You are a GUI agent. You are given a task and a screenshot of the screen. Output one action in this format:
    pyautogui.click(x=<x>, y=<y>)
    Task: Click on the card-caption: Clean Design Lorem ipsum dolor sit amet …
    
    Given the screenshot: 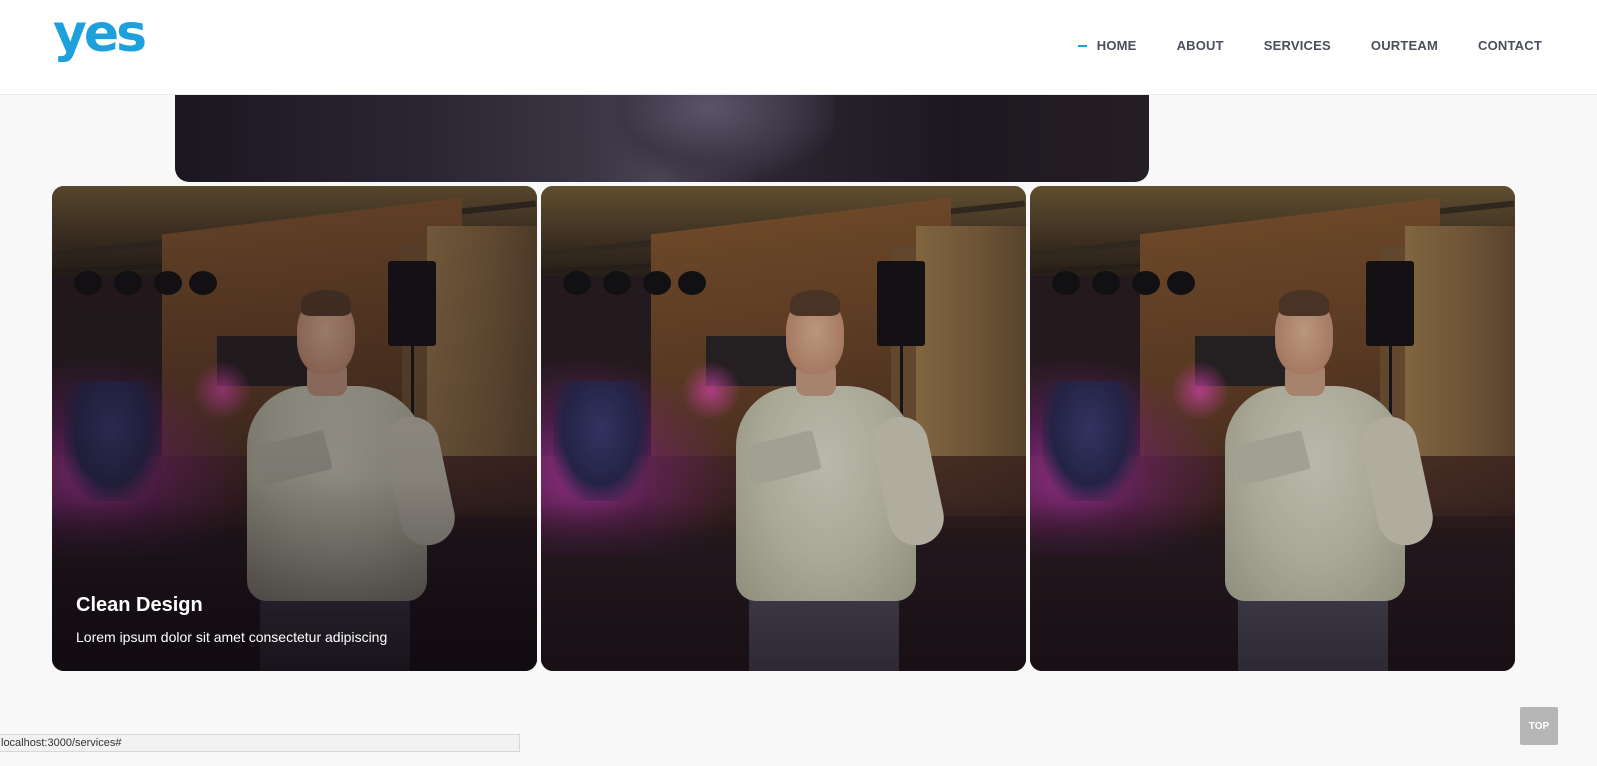 What is the action you would take?
    pyautogui.click(x=294, y=619)
    